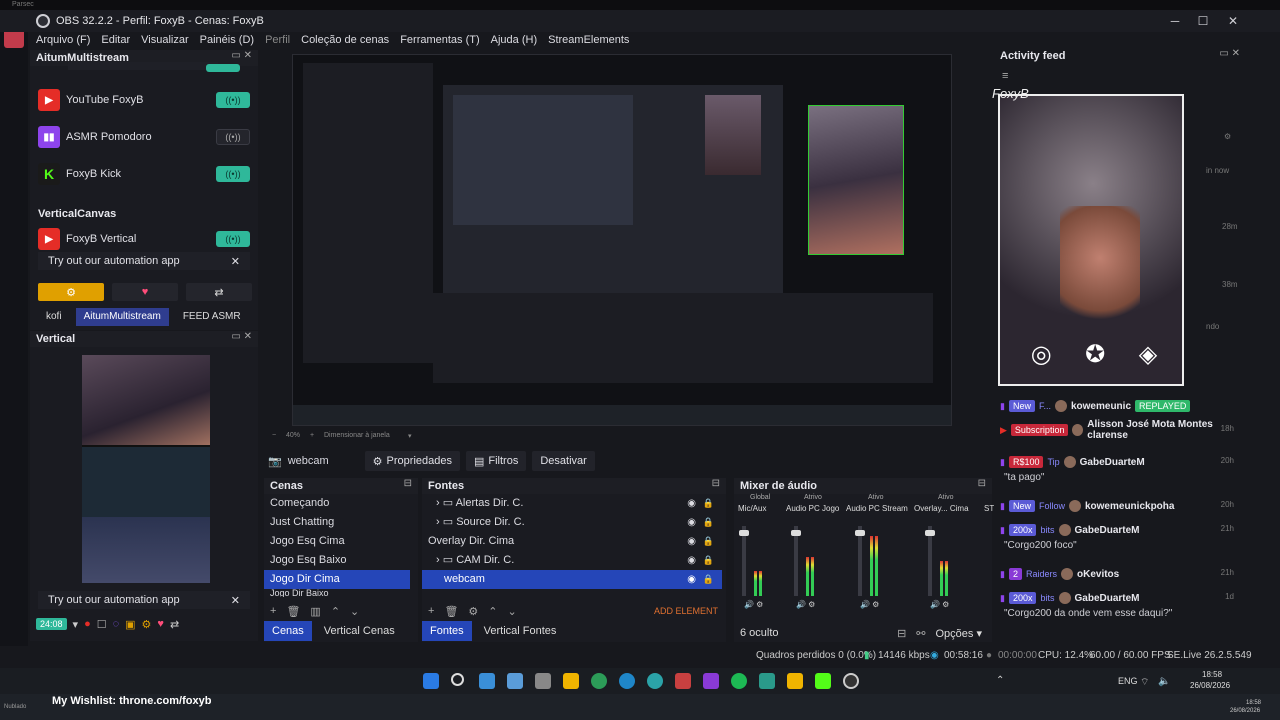 The height and width of the screenshot is (720, 1280). Describe the element at coordinates (1005, 76) in the screenshot. I see `hamburger-icon: ≡` at that location.